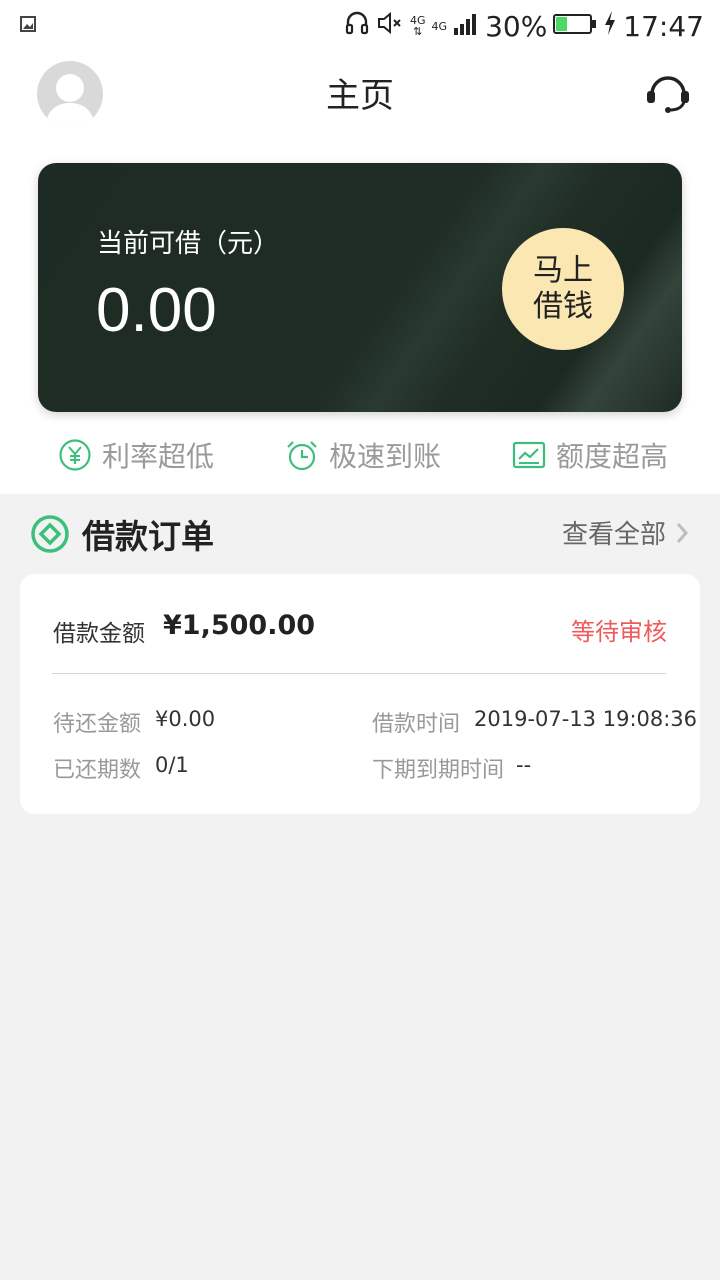  I want to click on available-amount-label: 当前可借（元）, so click(188, 244).